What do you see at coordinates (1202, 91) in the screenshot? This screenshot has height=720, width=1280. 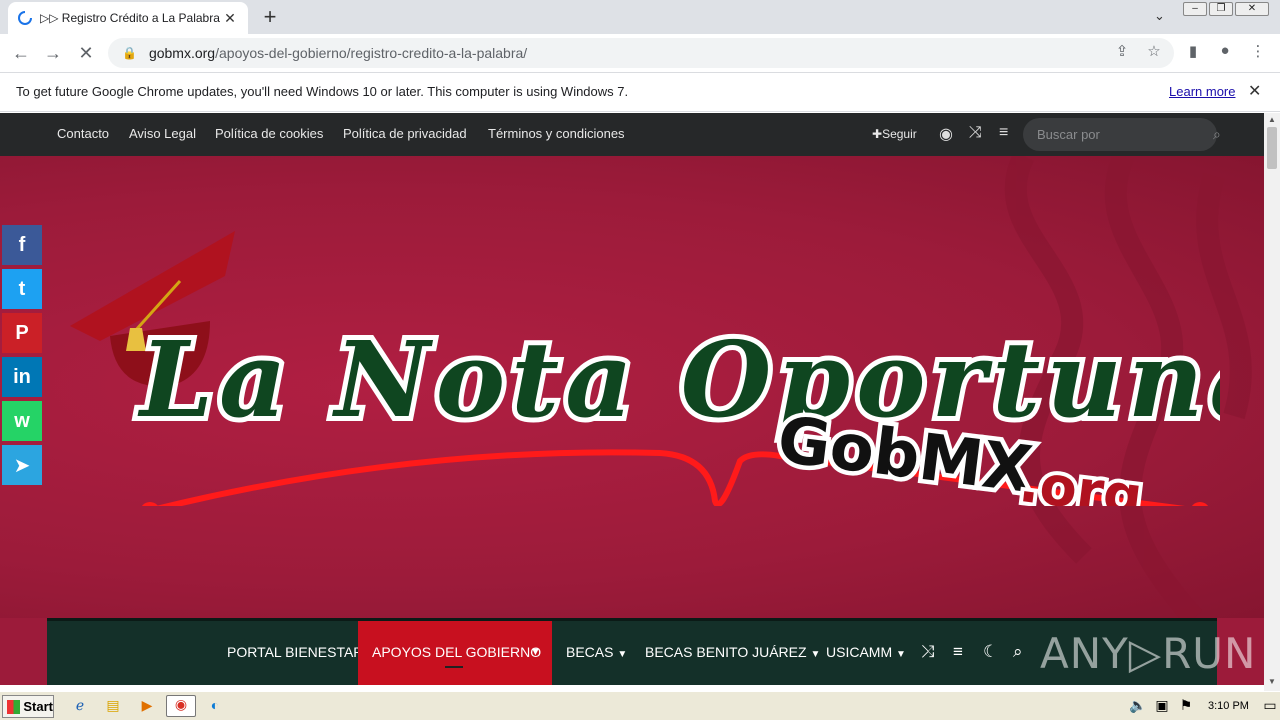 I see `learn-more-link: Learn more` at bounding box center [1202, 91].